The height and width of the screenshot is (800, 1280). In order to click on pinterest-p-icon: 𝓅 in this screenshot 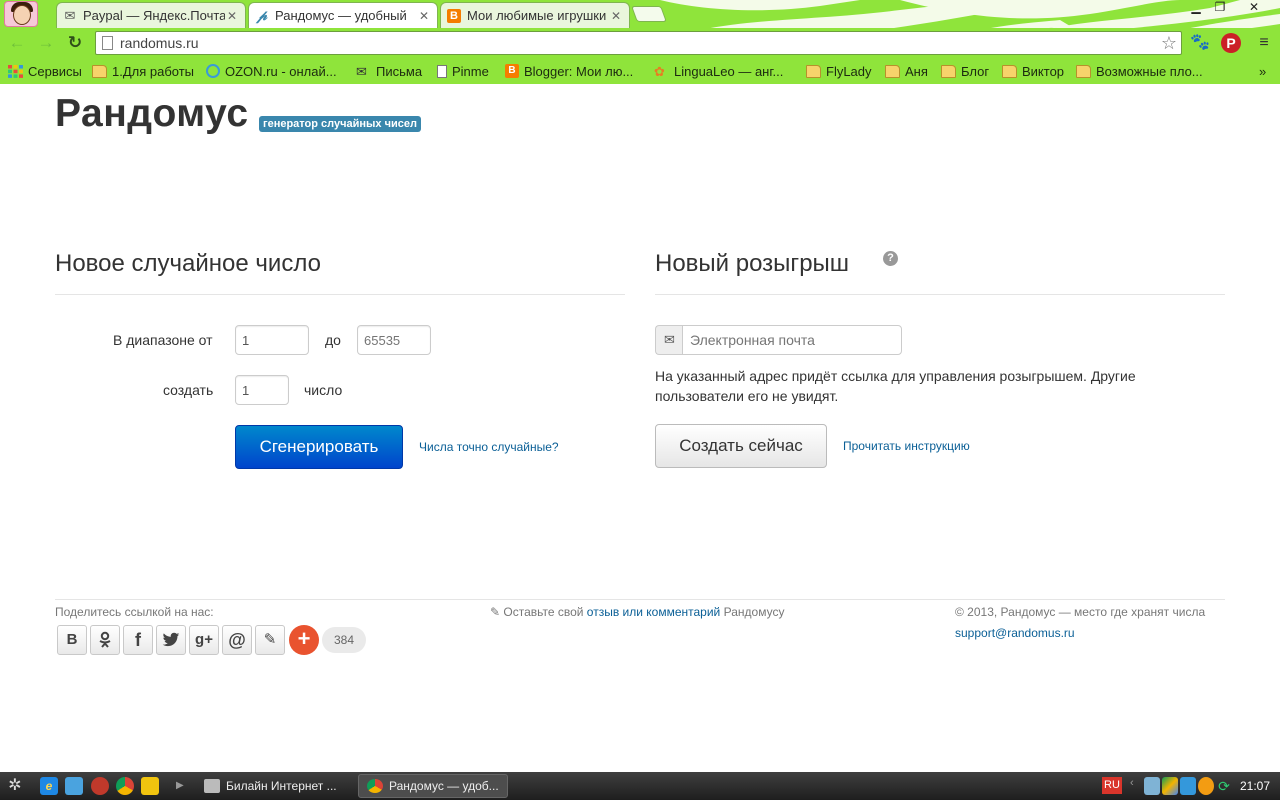, I will do `click(262, 15)`.